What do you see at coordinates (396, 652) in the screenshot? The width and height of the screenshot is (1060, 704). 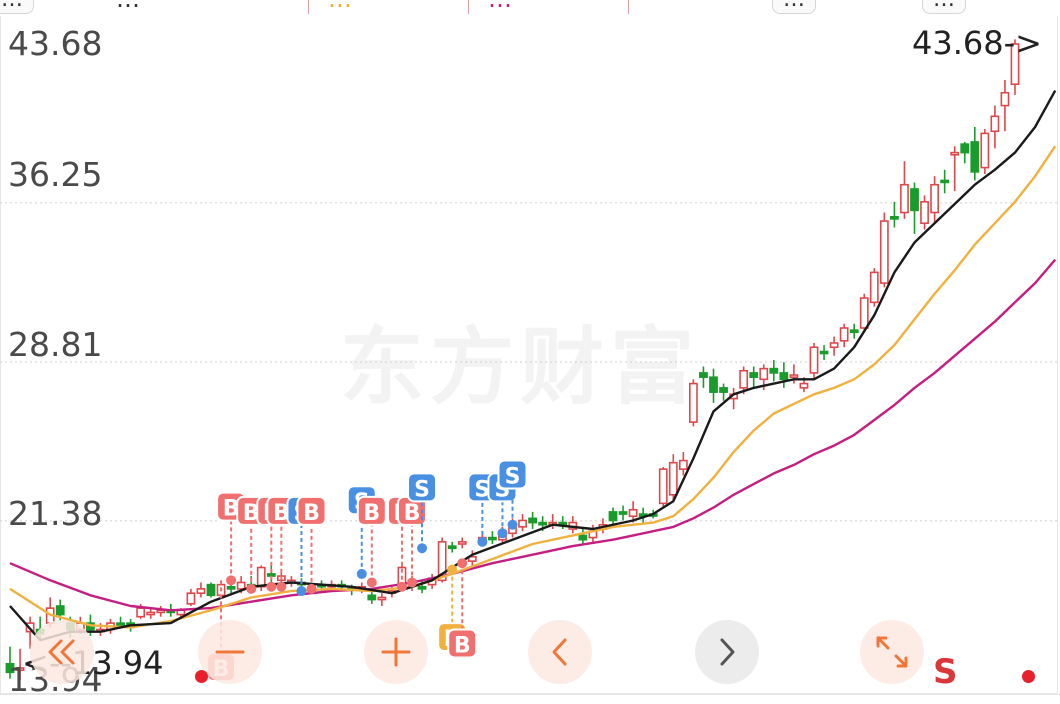 I see `zoom-in-button` at bounding box center [396, 652].